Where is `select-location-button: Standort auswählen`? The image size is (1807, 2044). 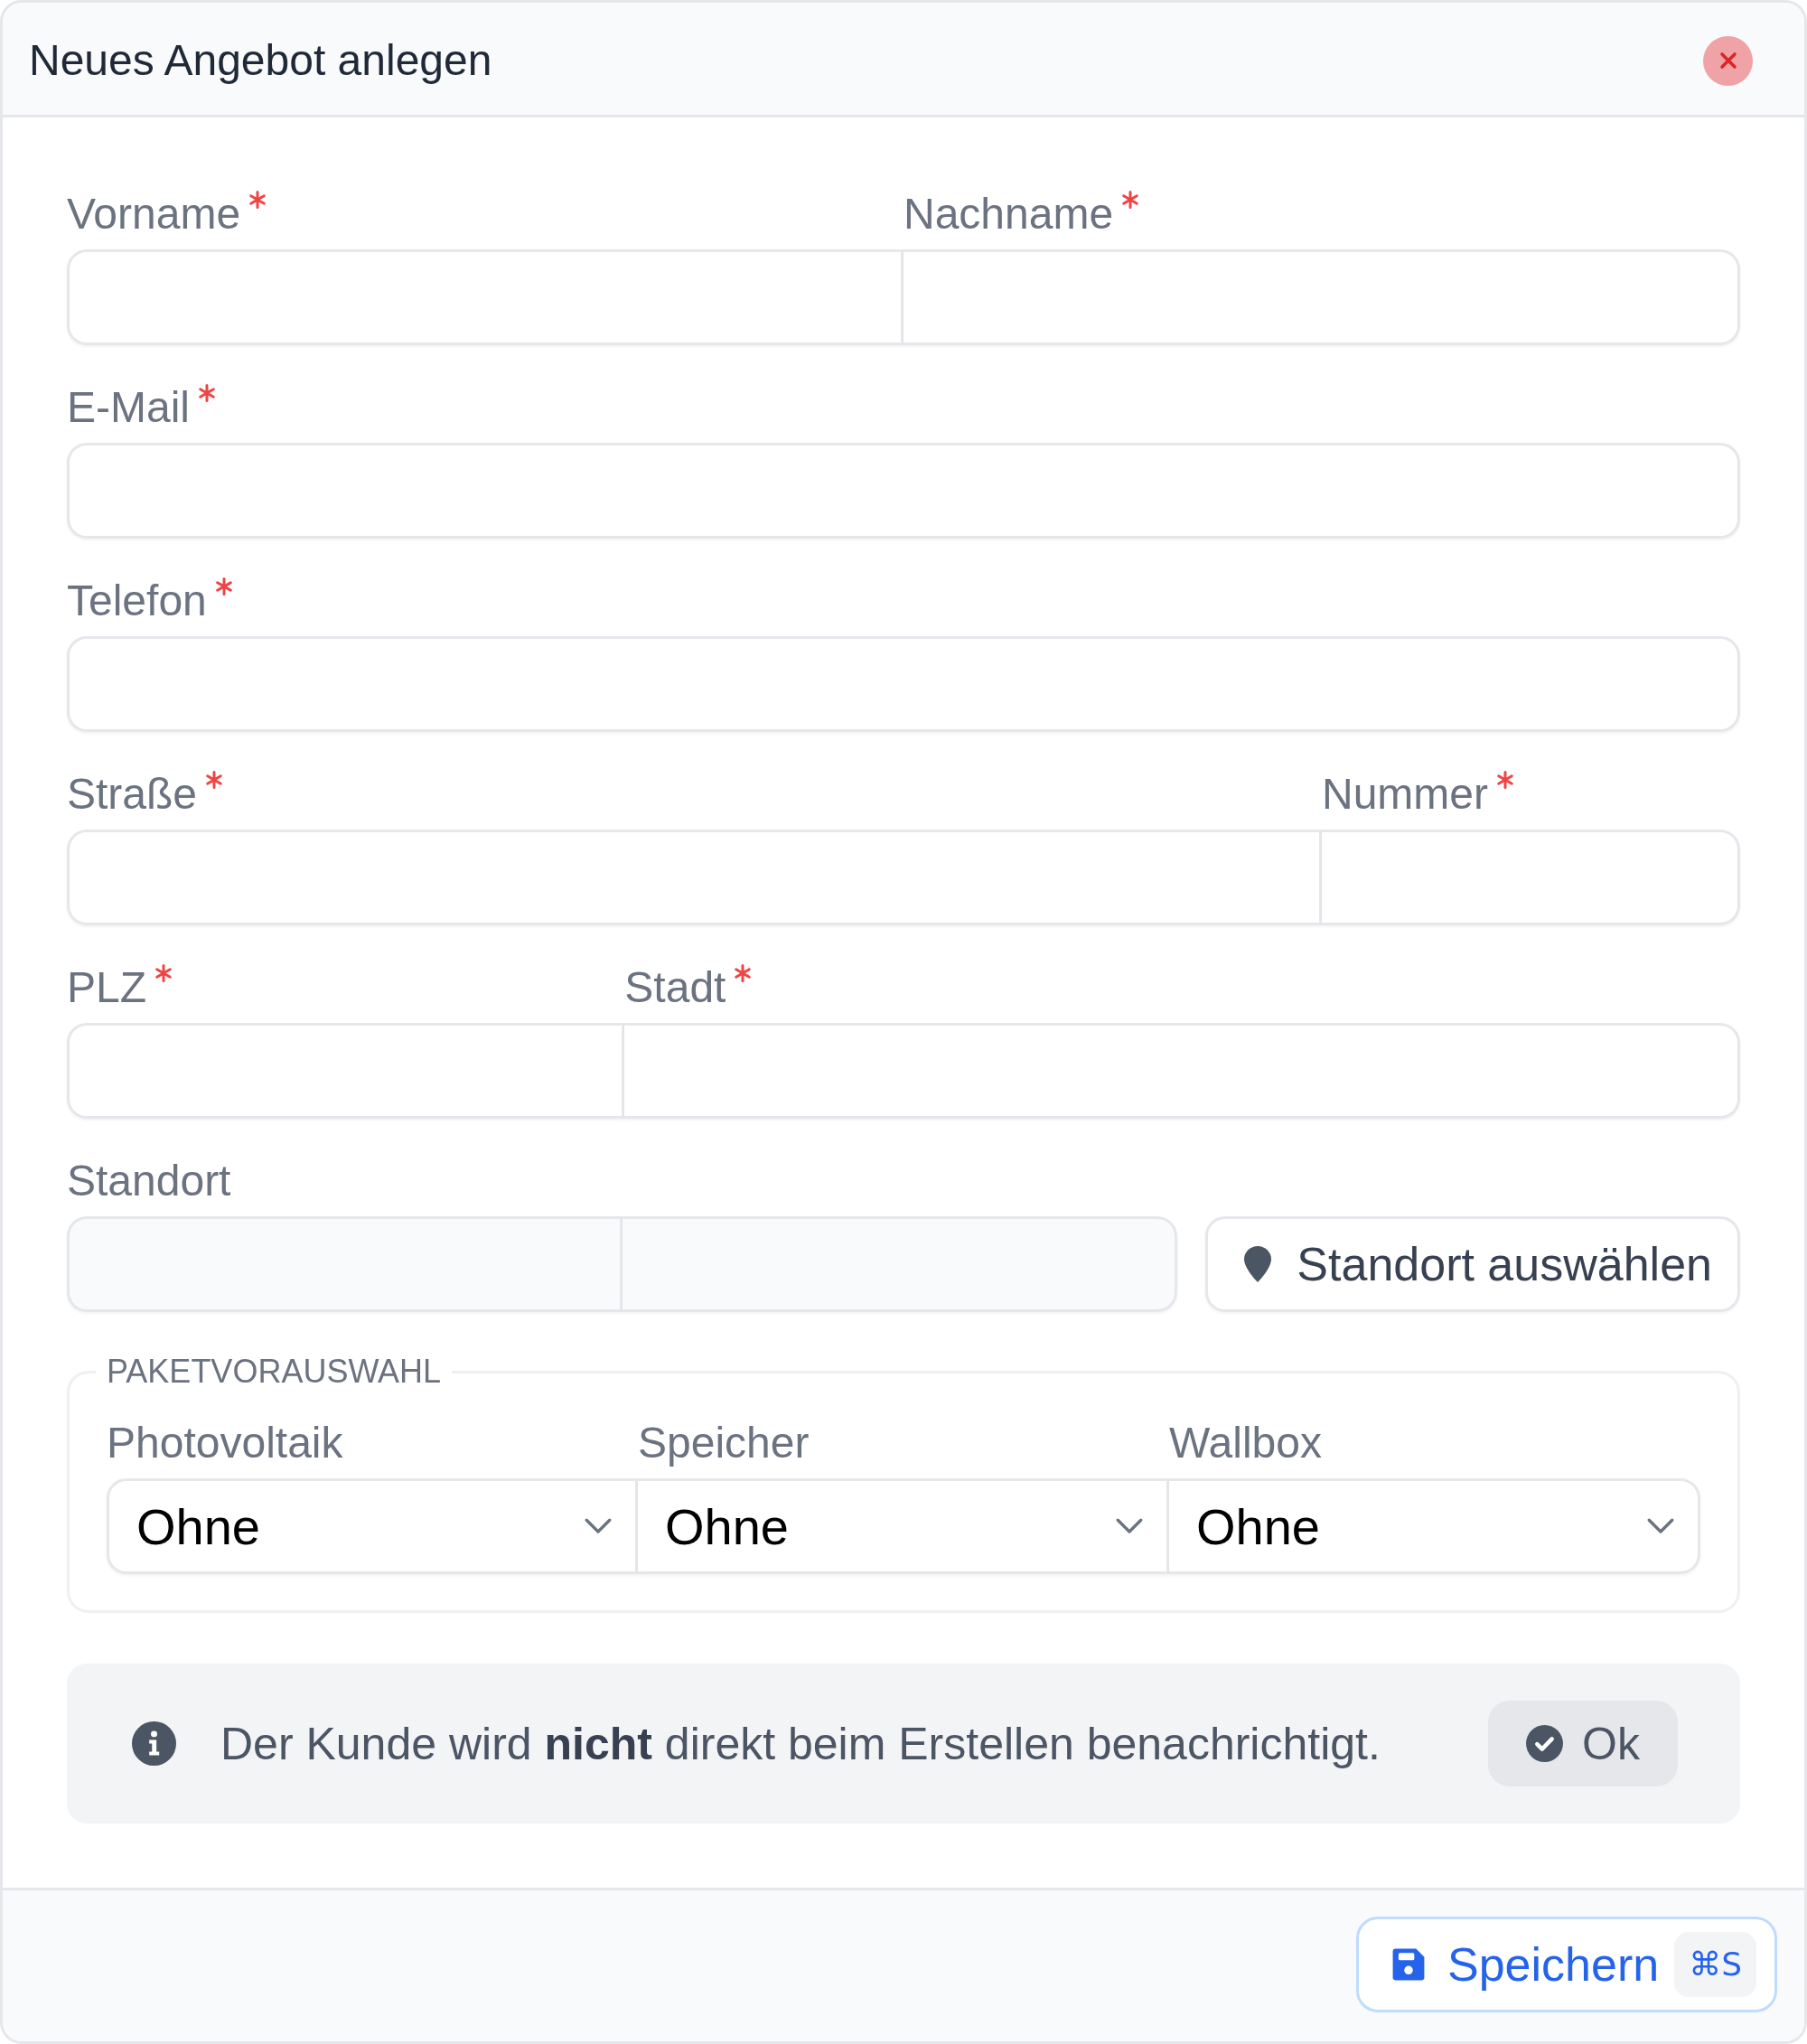 select-location-button: Standort auswählen is located at coordinates (1473, 1264).